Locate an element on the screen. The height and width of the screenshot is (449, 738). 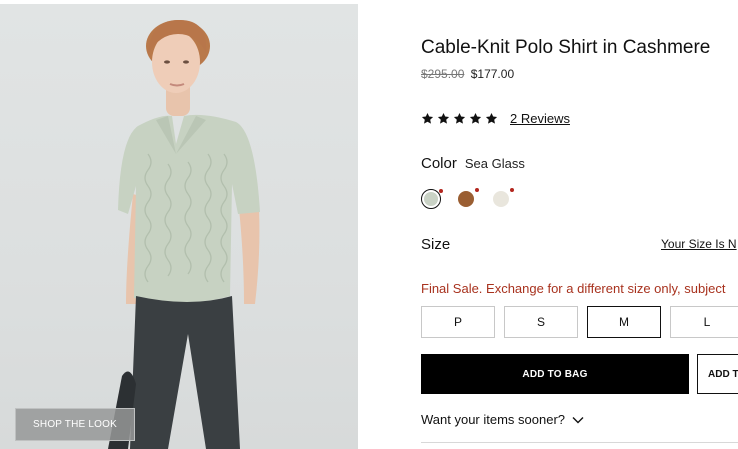
reviews-link: 2 Reviews is located at coordinates (540, 118).